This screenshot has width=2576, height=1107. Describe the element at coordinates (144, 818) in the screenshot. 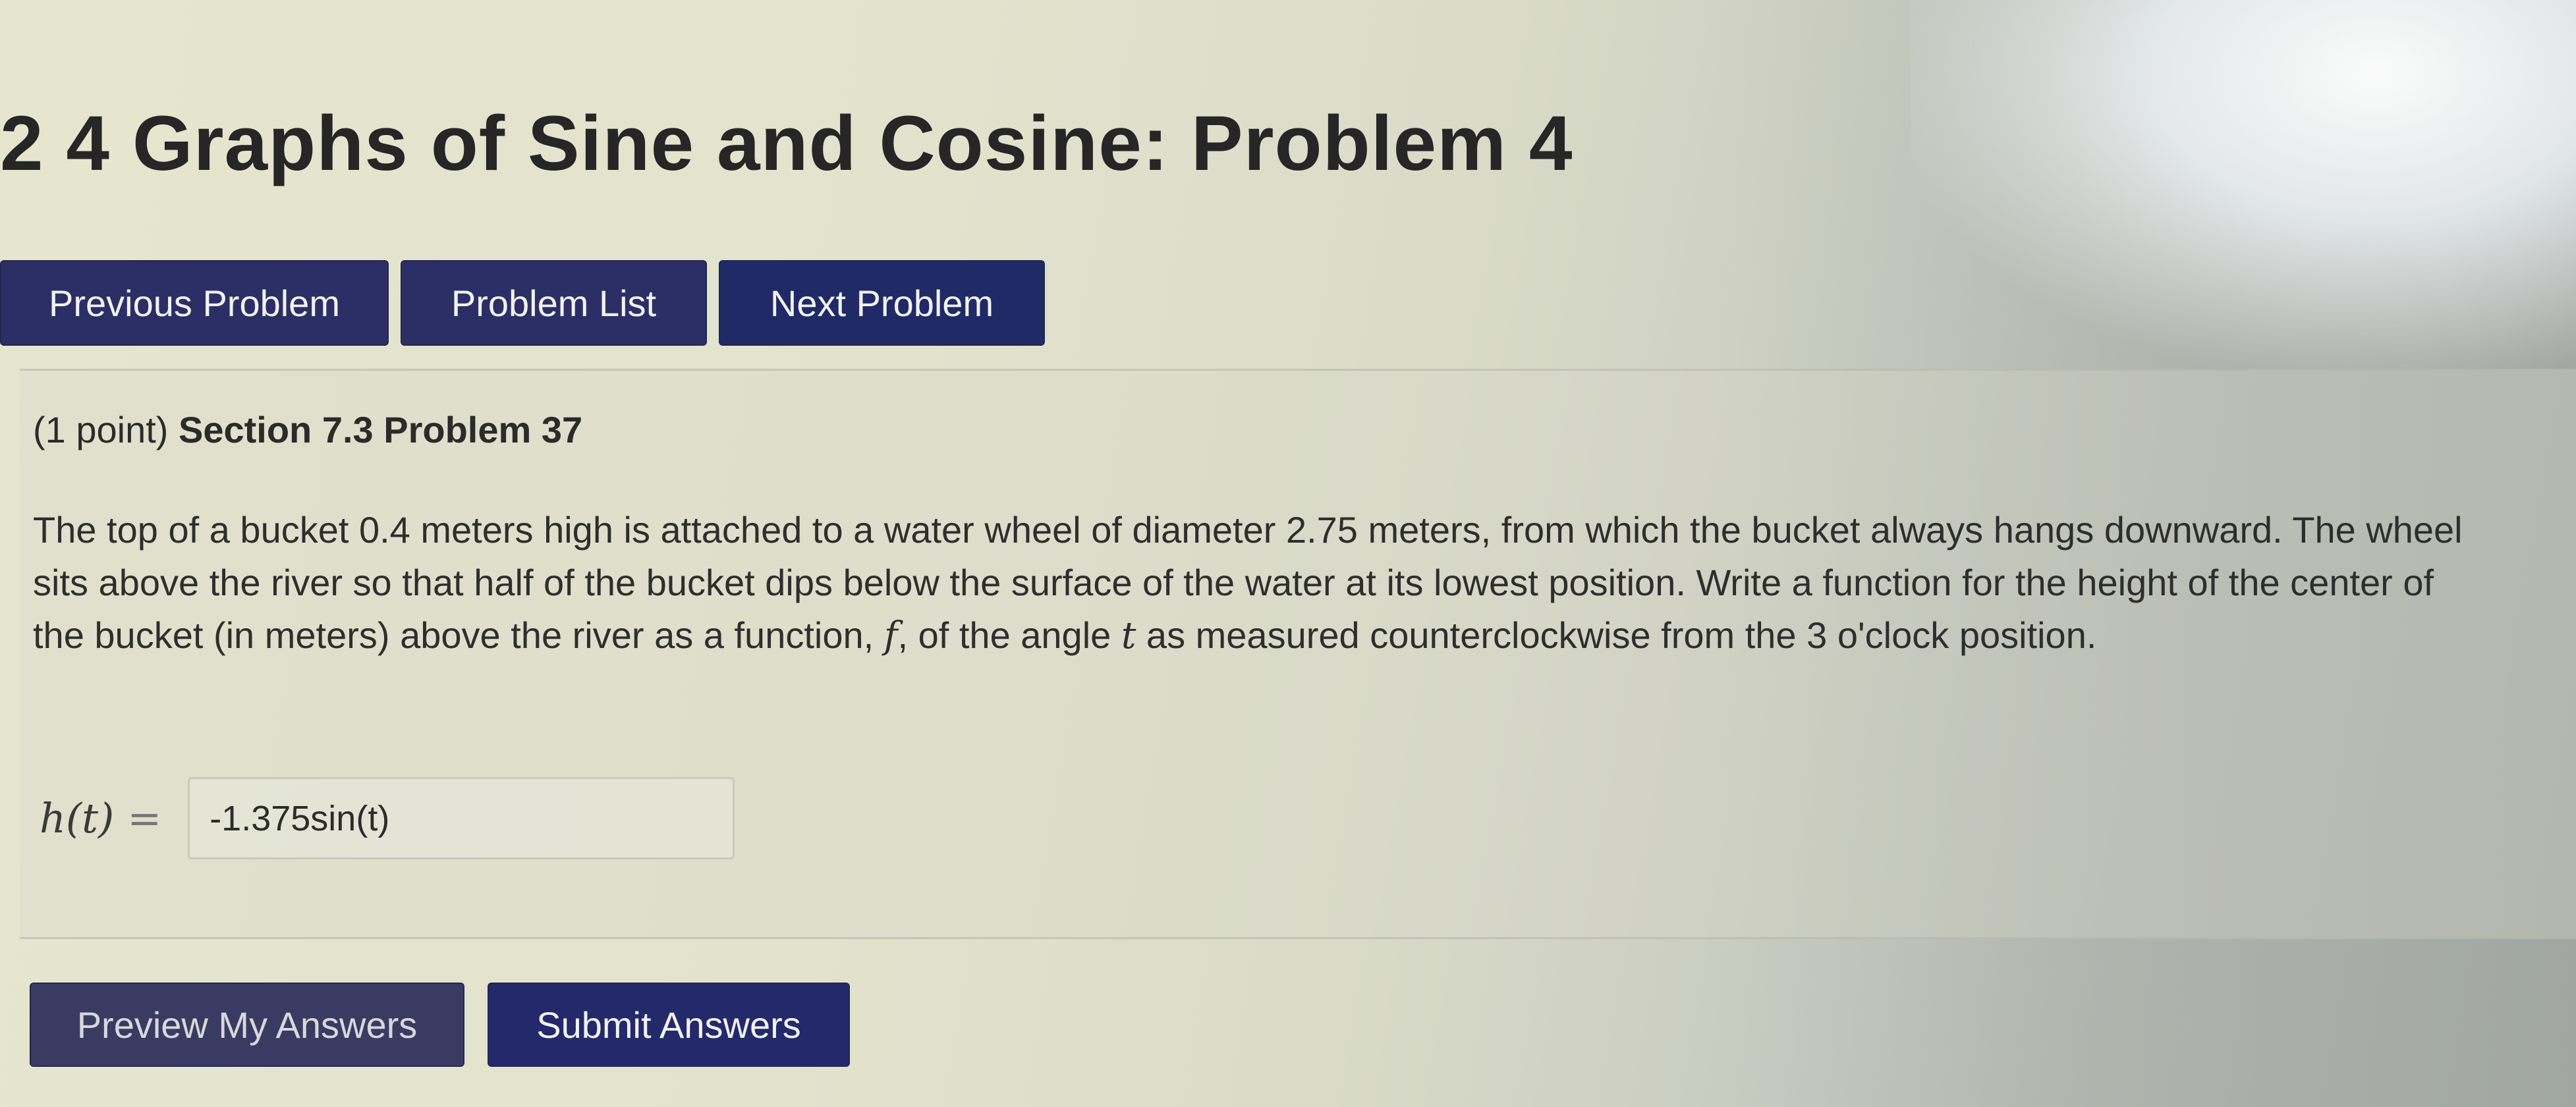

I see `equals-sign: =` at that location.